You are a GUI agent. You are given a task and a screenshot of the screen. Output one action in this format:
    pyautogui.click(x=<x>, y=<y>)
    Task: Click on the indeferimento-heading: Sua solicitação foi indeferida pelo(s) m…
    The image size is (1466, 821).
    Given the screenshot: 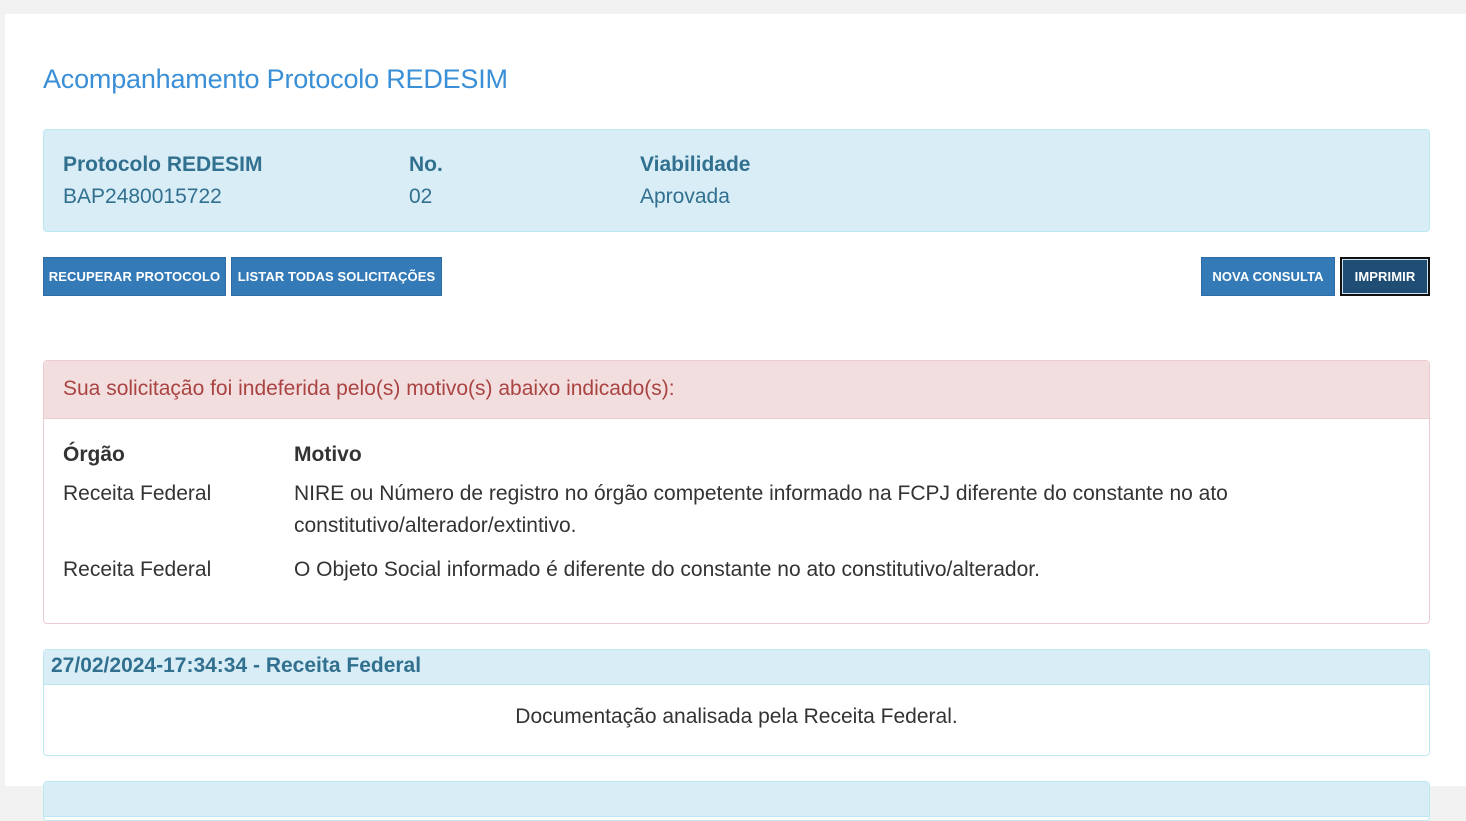 What is the action you would take?
    pyautogui.click(x=736, y=390)
    